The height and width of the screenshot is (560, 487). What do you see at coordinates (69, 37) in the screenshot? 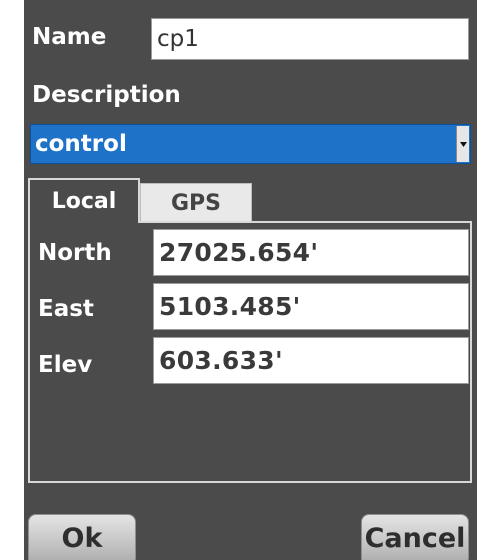
I see `name-label: Name` at bounding box center [69, 37].